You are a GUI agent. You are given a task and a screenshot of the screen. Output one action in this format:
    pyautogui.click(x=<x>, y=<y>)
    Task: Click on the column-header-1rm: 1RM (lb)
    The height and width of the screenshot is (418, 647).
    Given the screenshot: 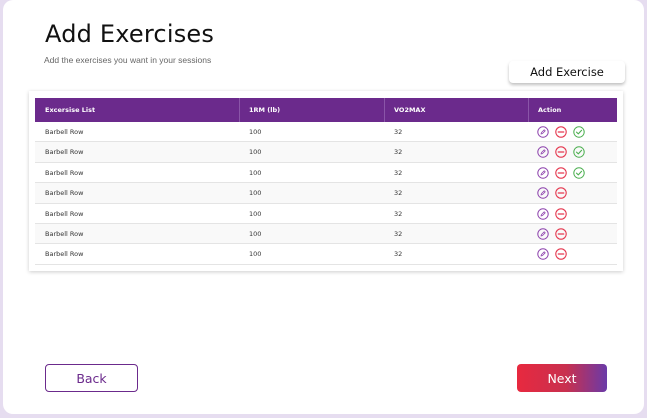 What is the action you would take?
    pyautogui.click(x=265, y=110)
    